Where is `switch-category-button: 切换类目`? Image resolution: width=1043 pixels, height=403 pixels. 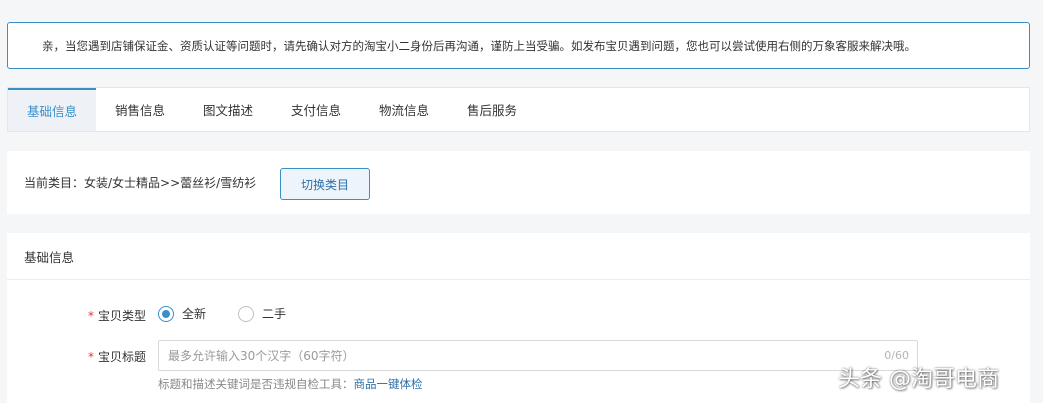
switch-category-button: 切换类目 is located at coordinates (325, 184).